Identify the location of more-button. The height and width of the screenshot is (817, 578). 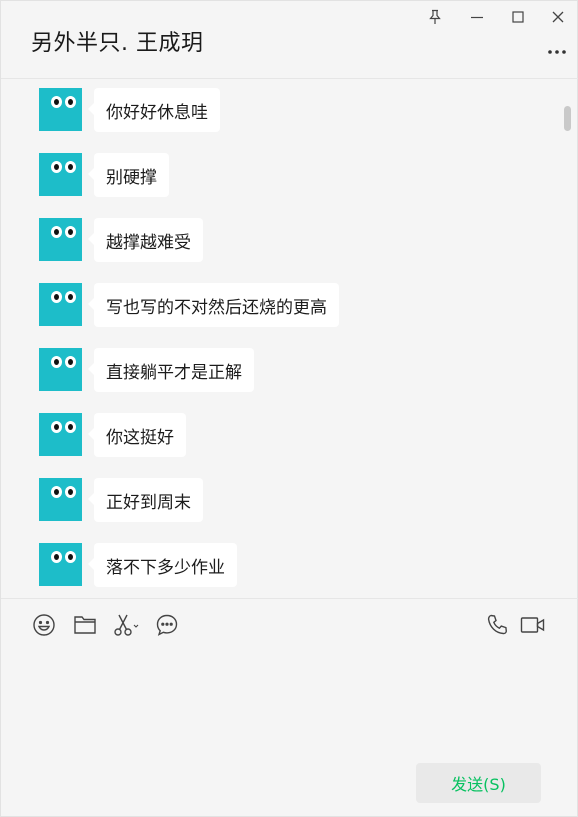
(557, 49).